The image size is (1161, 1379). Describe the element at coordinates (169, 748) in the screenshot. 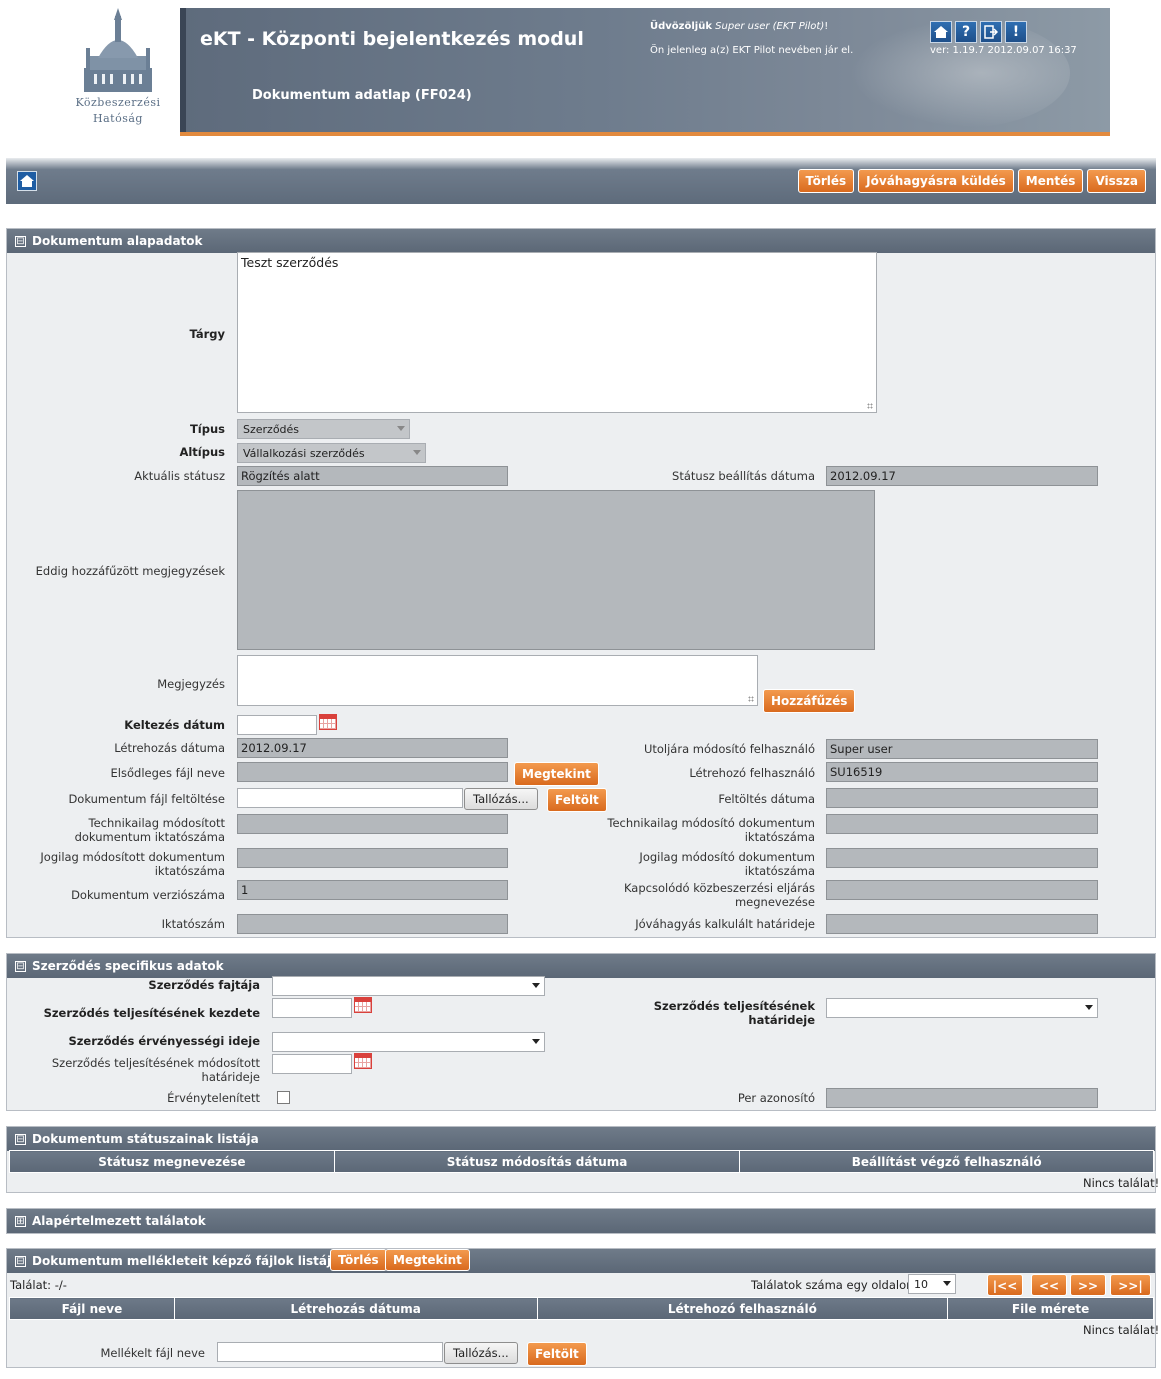

I see `created-label: Létrehozás dátuma` at that location.